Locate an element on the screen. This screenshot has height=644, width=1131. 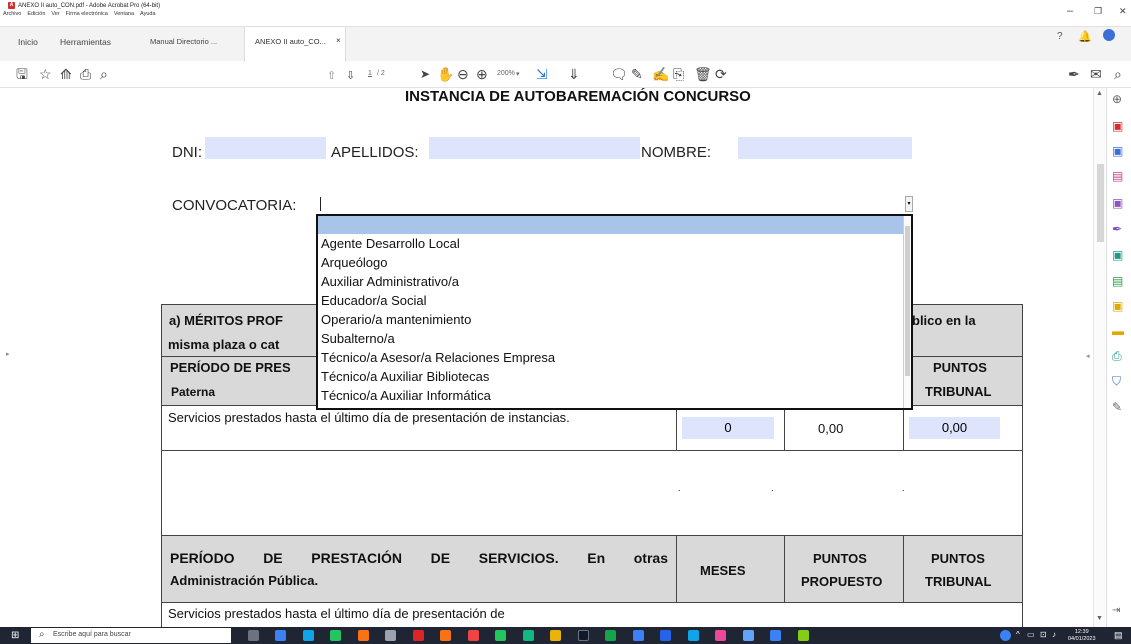
acrobat-taskbar-icon is located at coordinates (418, 635).